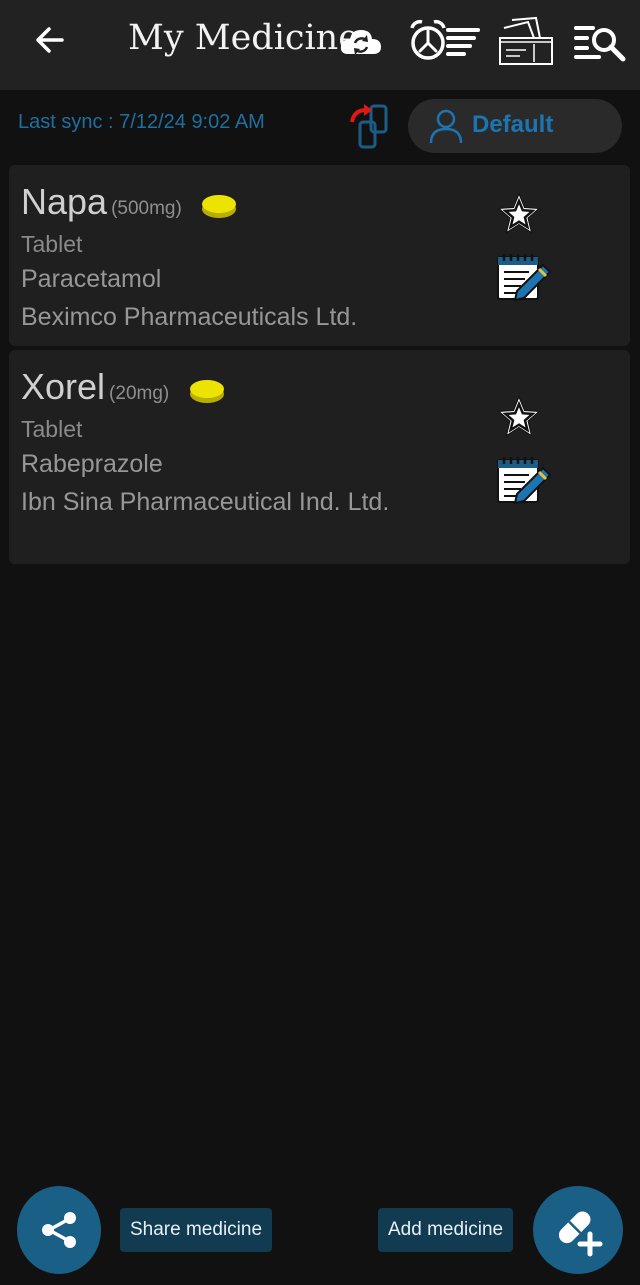 This screenshot has height=1285, width=640. I want to click on medicine-strength: (500mg), so click(146, 208).